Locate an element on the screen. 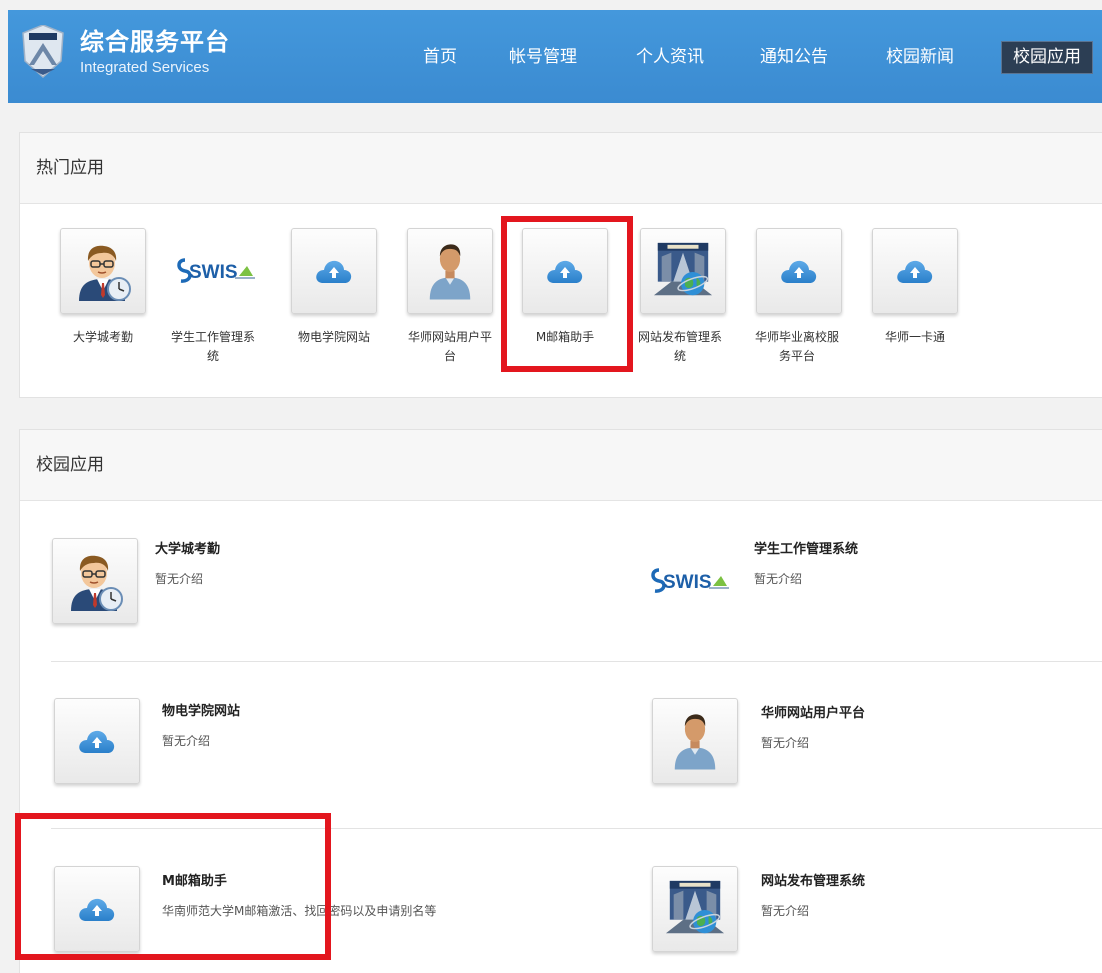  nav-home: 首页 is located at coordinates (440, 57).